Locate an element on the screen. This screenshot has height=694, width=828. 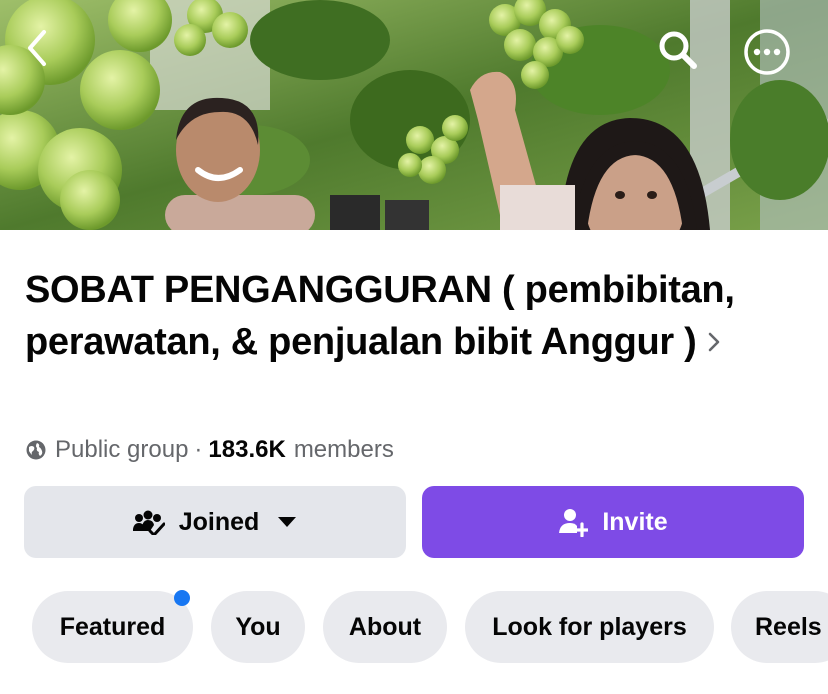
invite-button: Invite is located at coordinates (613, 522).